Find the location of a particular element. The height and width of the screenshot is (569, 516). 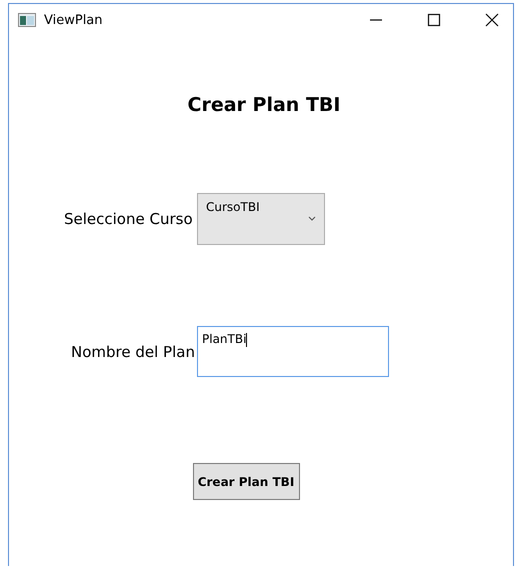

window-title: ViewPlan is located at coordinates (73, 20).